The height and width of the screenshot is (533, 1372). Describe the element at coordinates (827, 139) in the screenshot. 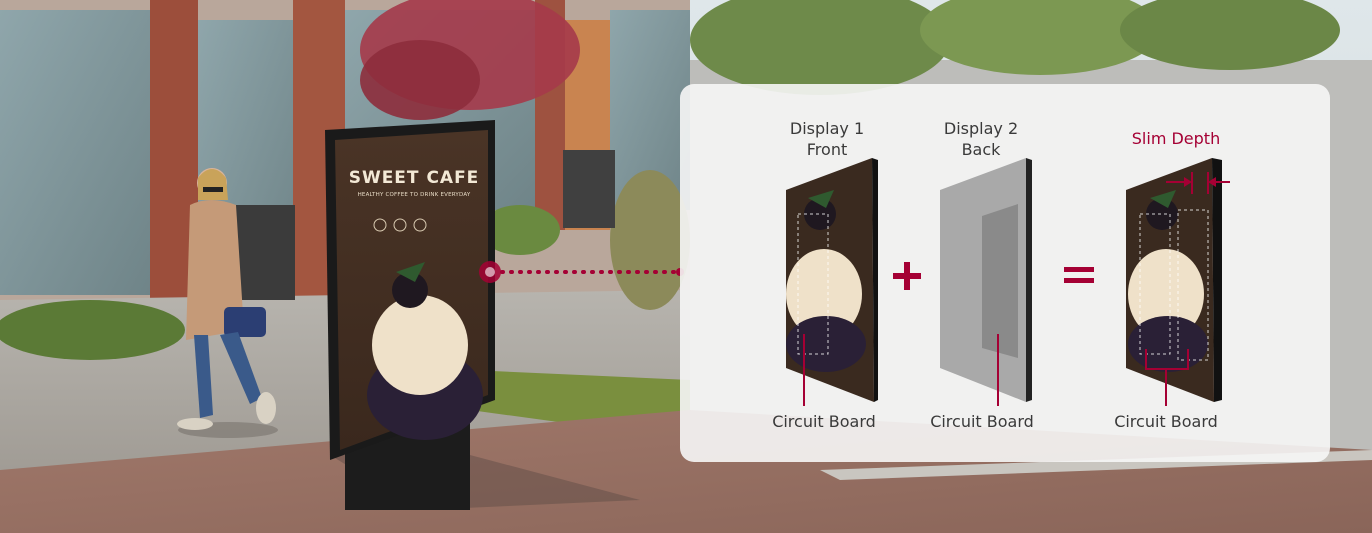

I see `display-1-label: Display 1 Front` at that location.